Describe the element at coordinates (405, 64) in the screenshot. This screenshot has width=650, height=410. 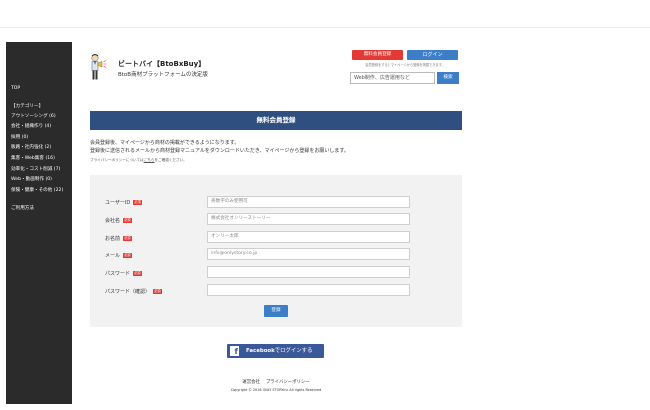
I see `header-note: 会員登録をするとマイページから登録を掲載できます。` at that location.